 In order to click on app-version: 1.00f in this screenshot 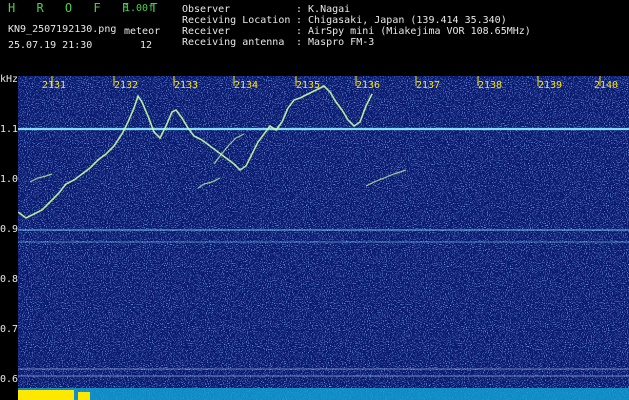, I will do `click(139, 8)`.